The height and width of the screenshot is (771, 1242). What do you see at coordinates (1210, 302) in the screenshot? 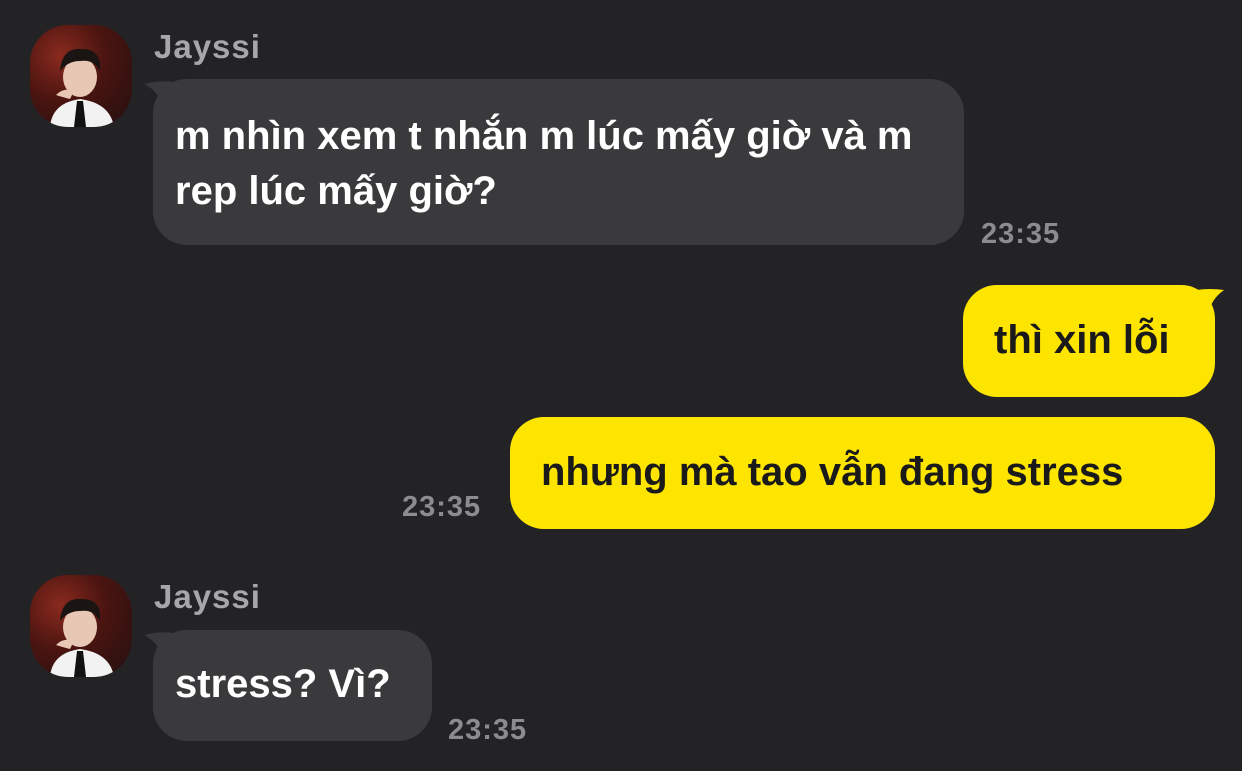
I see `bubble-tail` at bounding box center [1210, 302].